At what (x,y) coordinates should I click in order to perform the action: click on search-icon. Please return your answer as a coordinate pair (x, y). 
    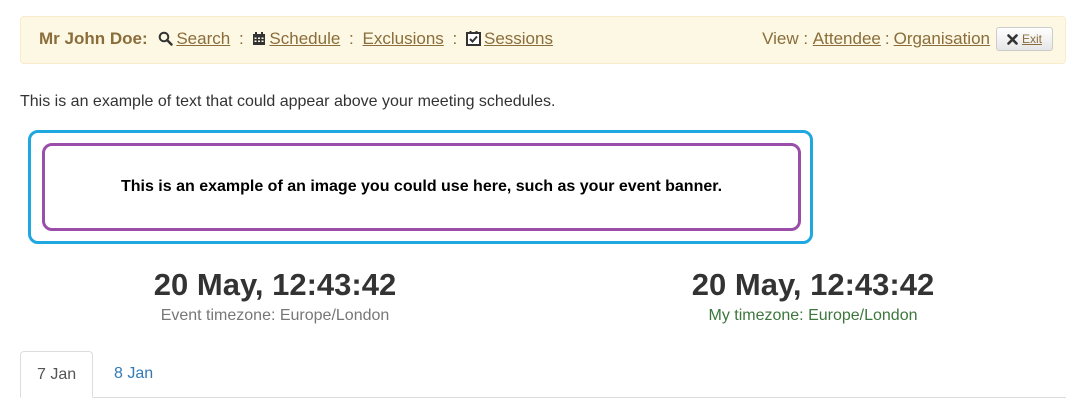
    Looking at the image, I should click on (166, 41).